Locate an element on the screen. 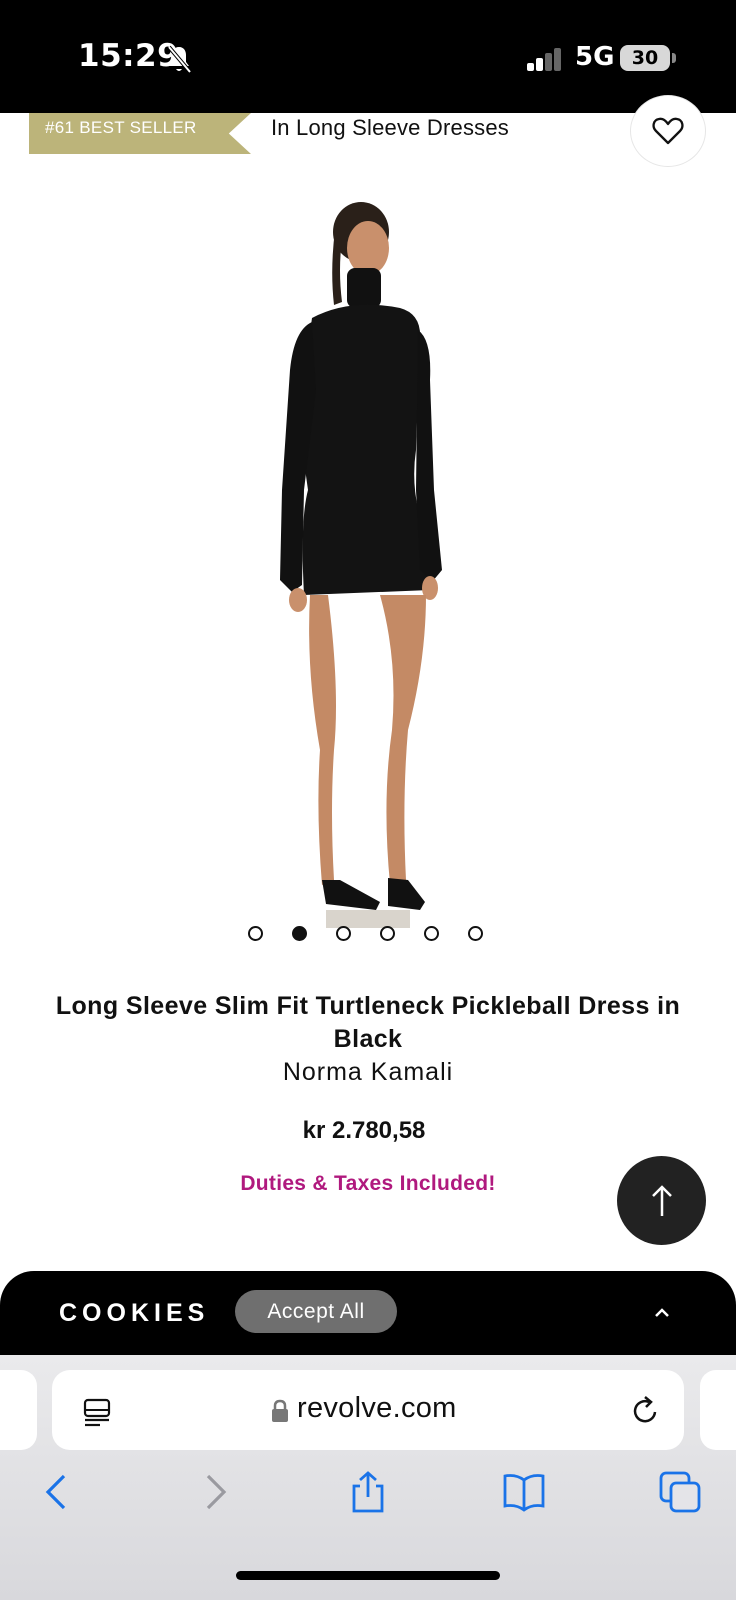 The image size is (736, 1600). cookies-label: COOKIES is located at coordinates (134, 1313).